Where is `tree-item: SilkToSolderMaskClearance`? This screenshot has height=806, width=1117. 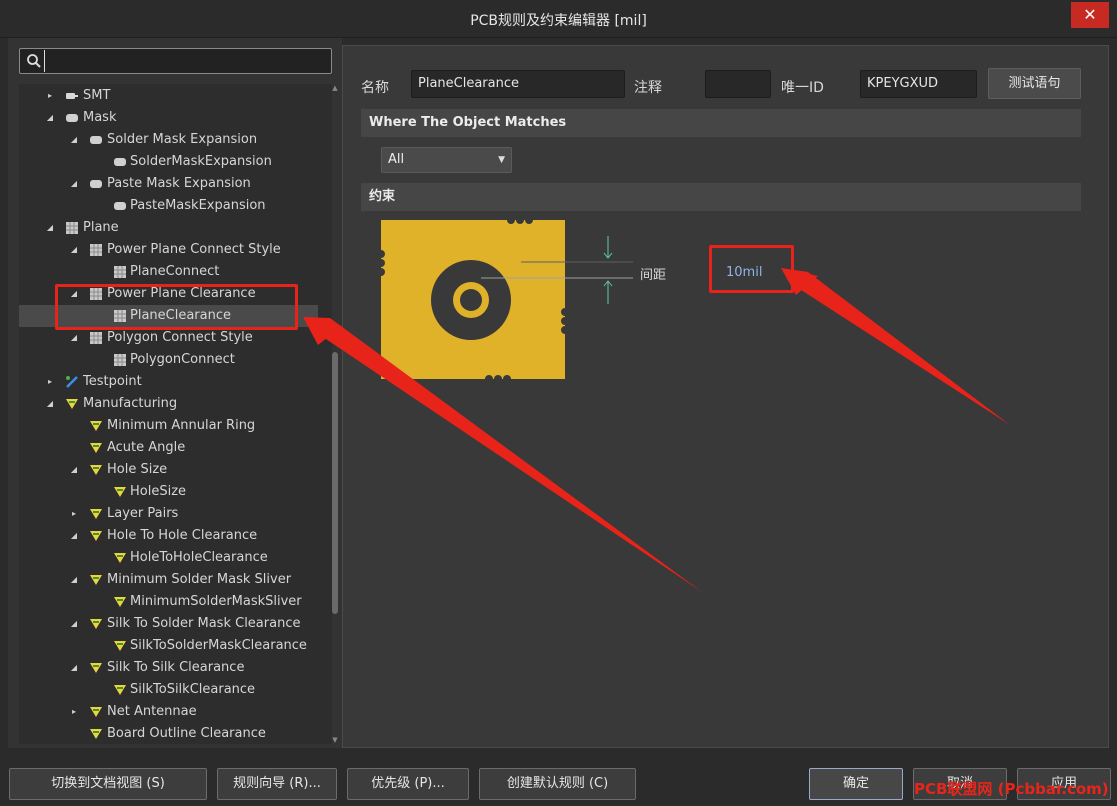
tree-item: SilkToSolderMaskClearance is located at coordinates (175, 646).